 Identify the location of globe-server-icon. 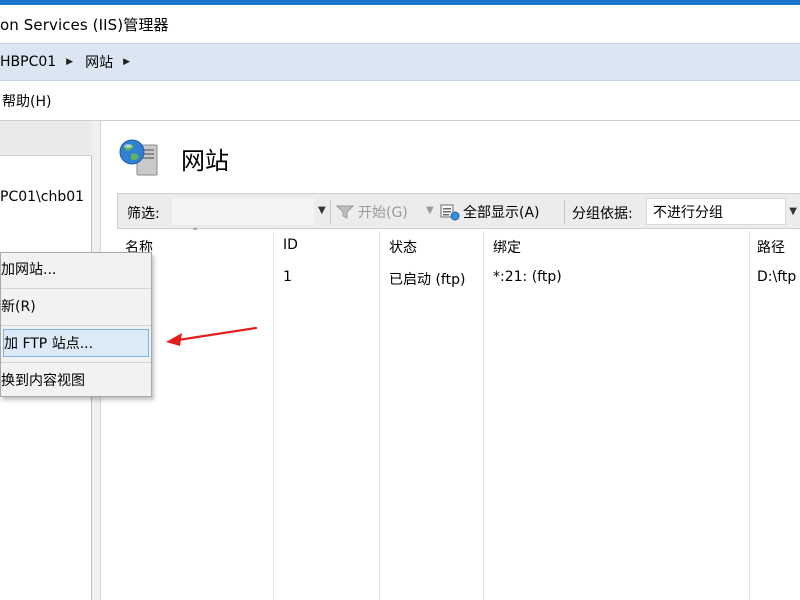
(138, 157).